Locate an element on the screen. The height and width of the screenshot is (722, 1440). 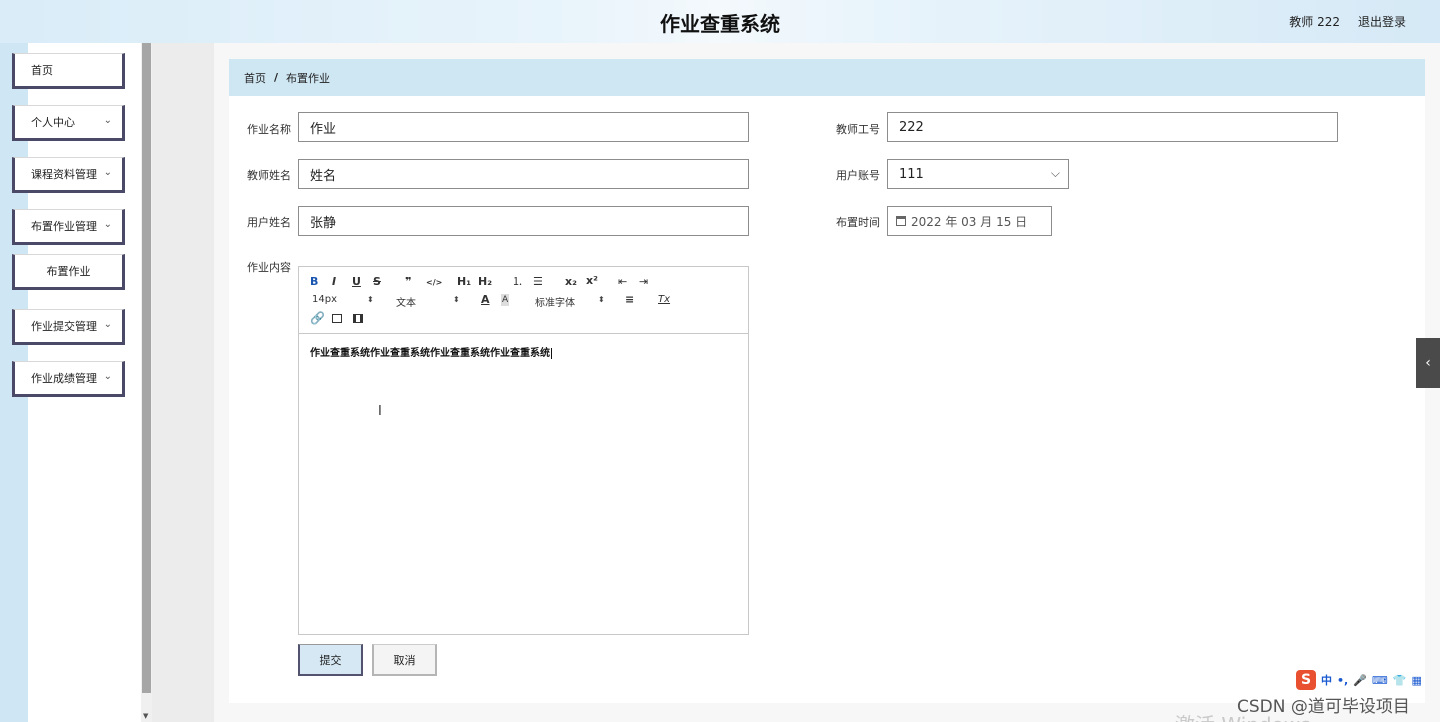
sidebar-item-label: 个人中心 is located at coordinates (53, 122).